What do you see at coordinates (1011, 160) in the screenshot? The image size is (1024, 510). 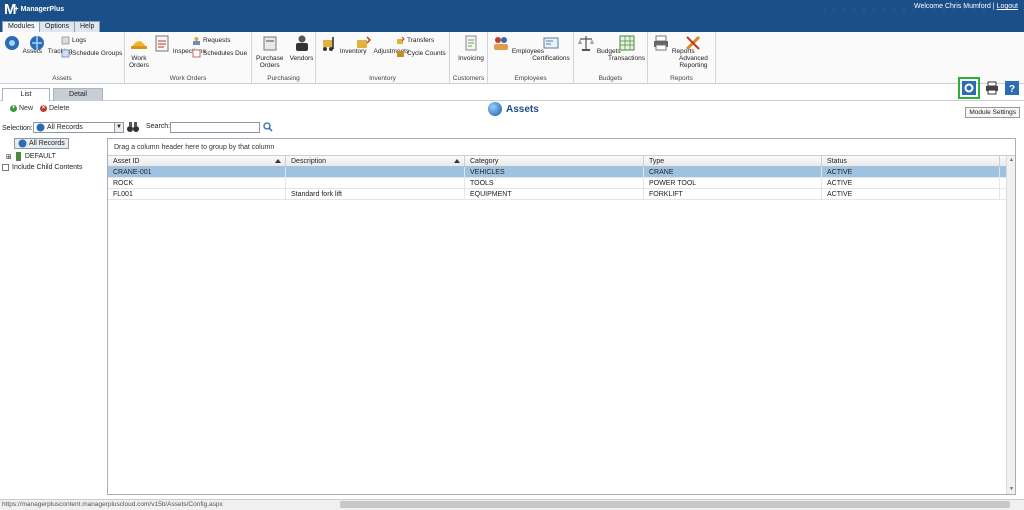 I see `scroll-up-icon: ▲` at bounding box center [1011, 160].